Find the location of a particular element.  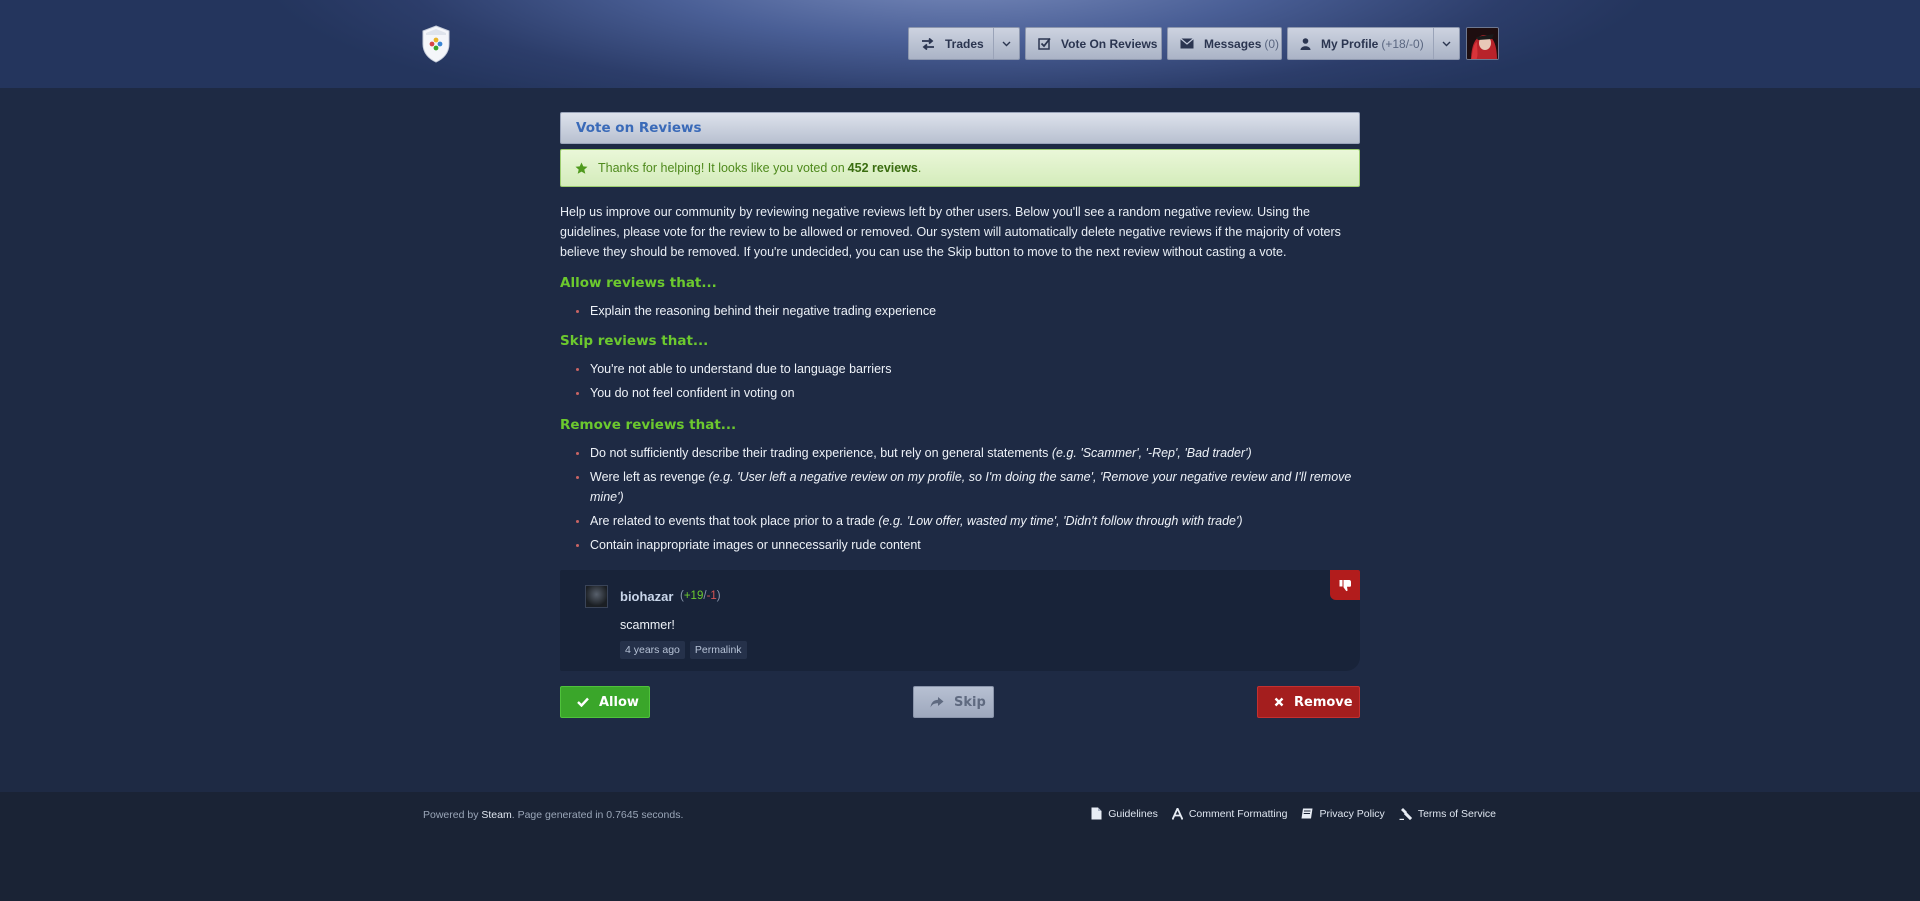

thumbs-down-icon is located at coordinates (1345, 585).